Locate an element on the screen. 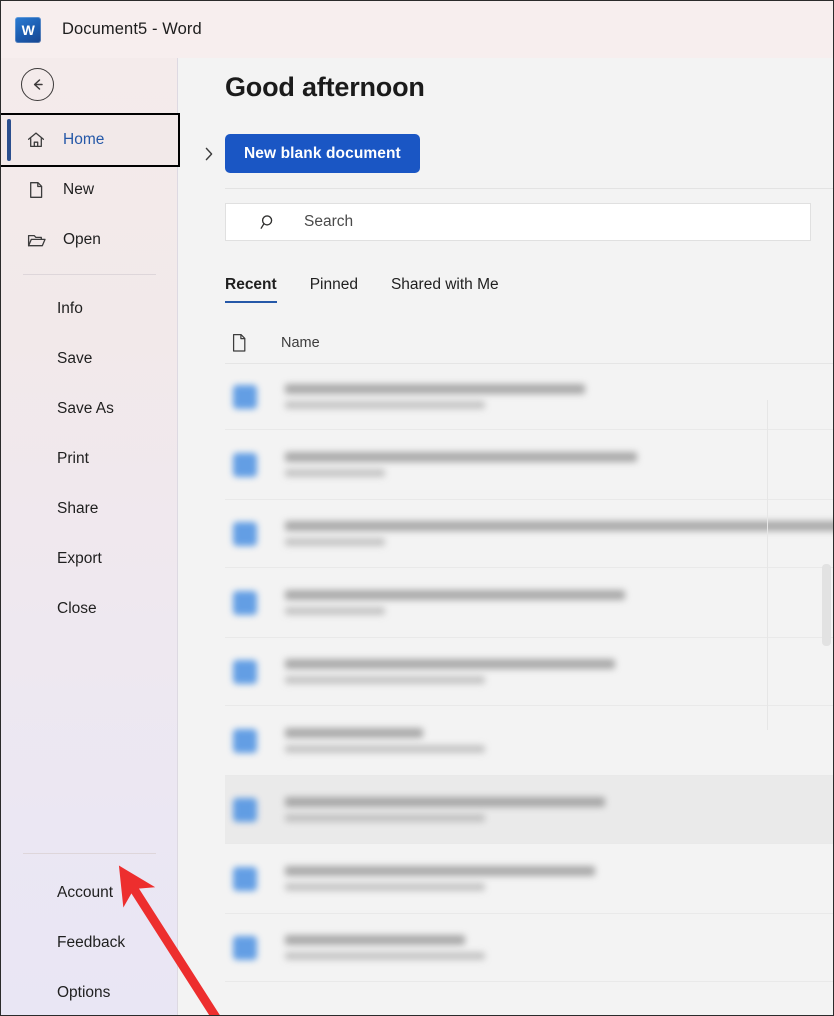  sidebar-item-info: Info is located at coordinates (89, 309).